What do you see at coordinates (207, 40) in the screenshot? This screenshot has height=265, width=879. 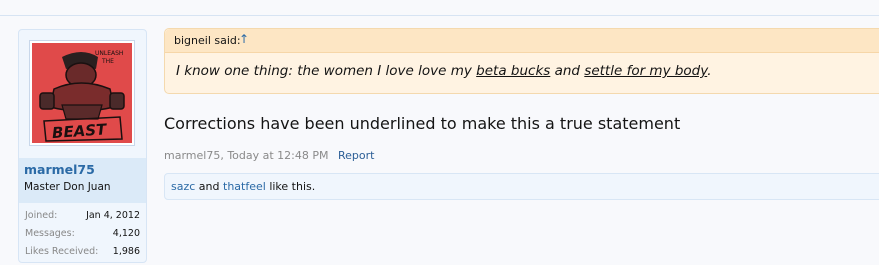 I see `quote-author: bigneil said:` at bounding box center [207, 40].